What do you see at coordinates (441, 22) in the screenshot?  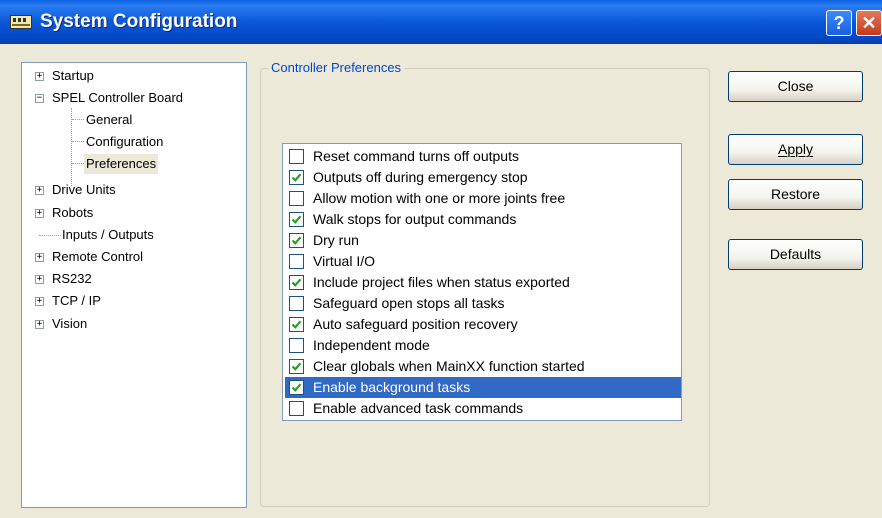 I see `title-bar: System Configuration ? ✕` at bounding box center [441, 22].